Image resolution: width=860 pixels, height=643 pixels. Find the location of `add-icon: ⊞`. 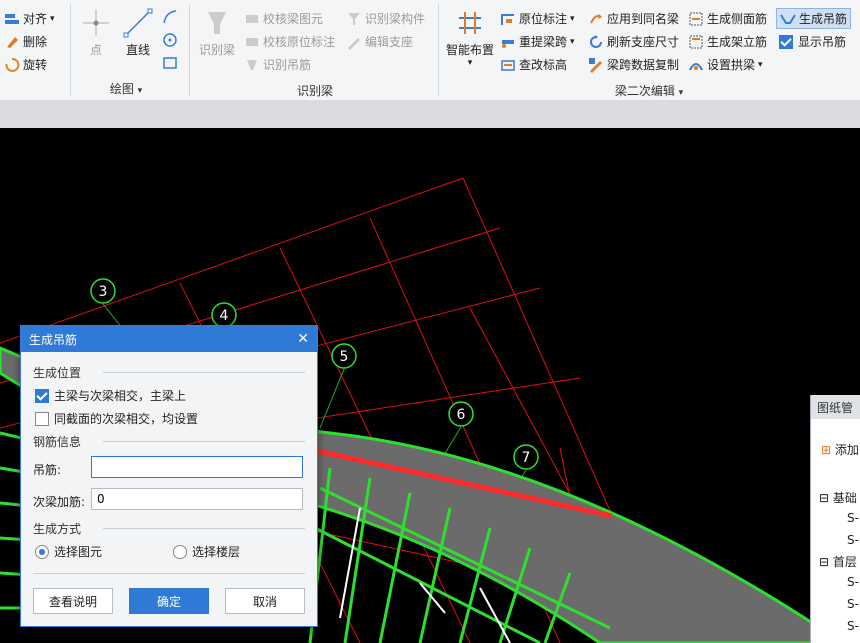

add-icon: ⊞ is located at coordinates (826, 450).